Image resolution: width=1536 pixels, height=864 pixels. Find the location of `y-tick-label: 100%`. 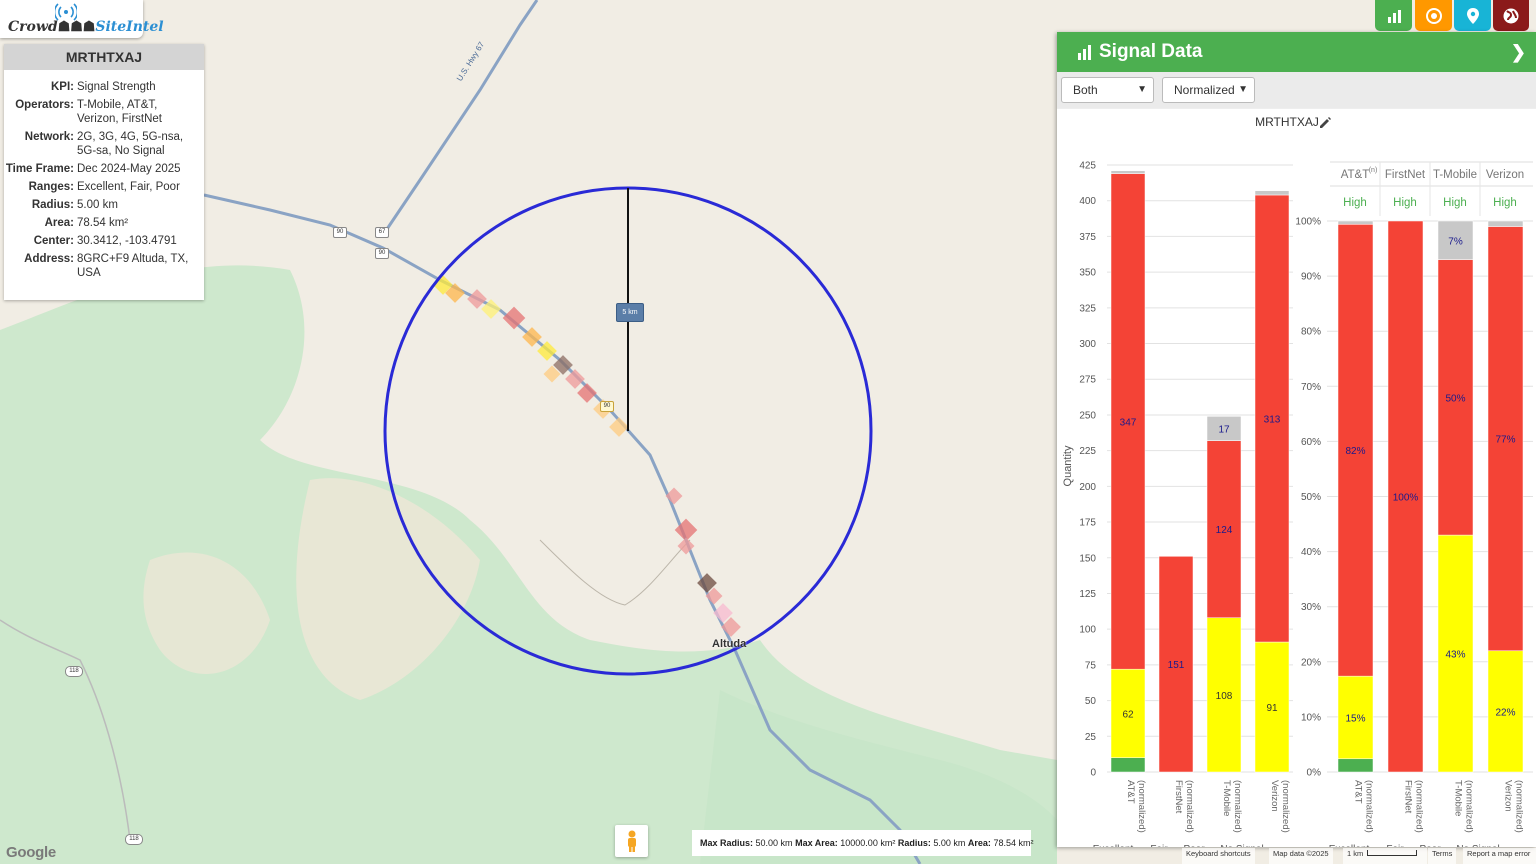

y-tick-label: 100% is located at coordinates (1308, 222).